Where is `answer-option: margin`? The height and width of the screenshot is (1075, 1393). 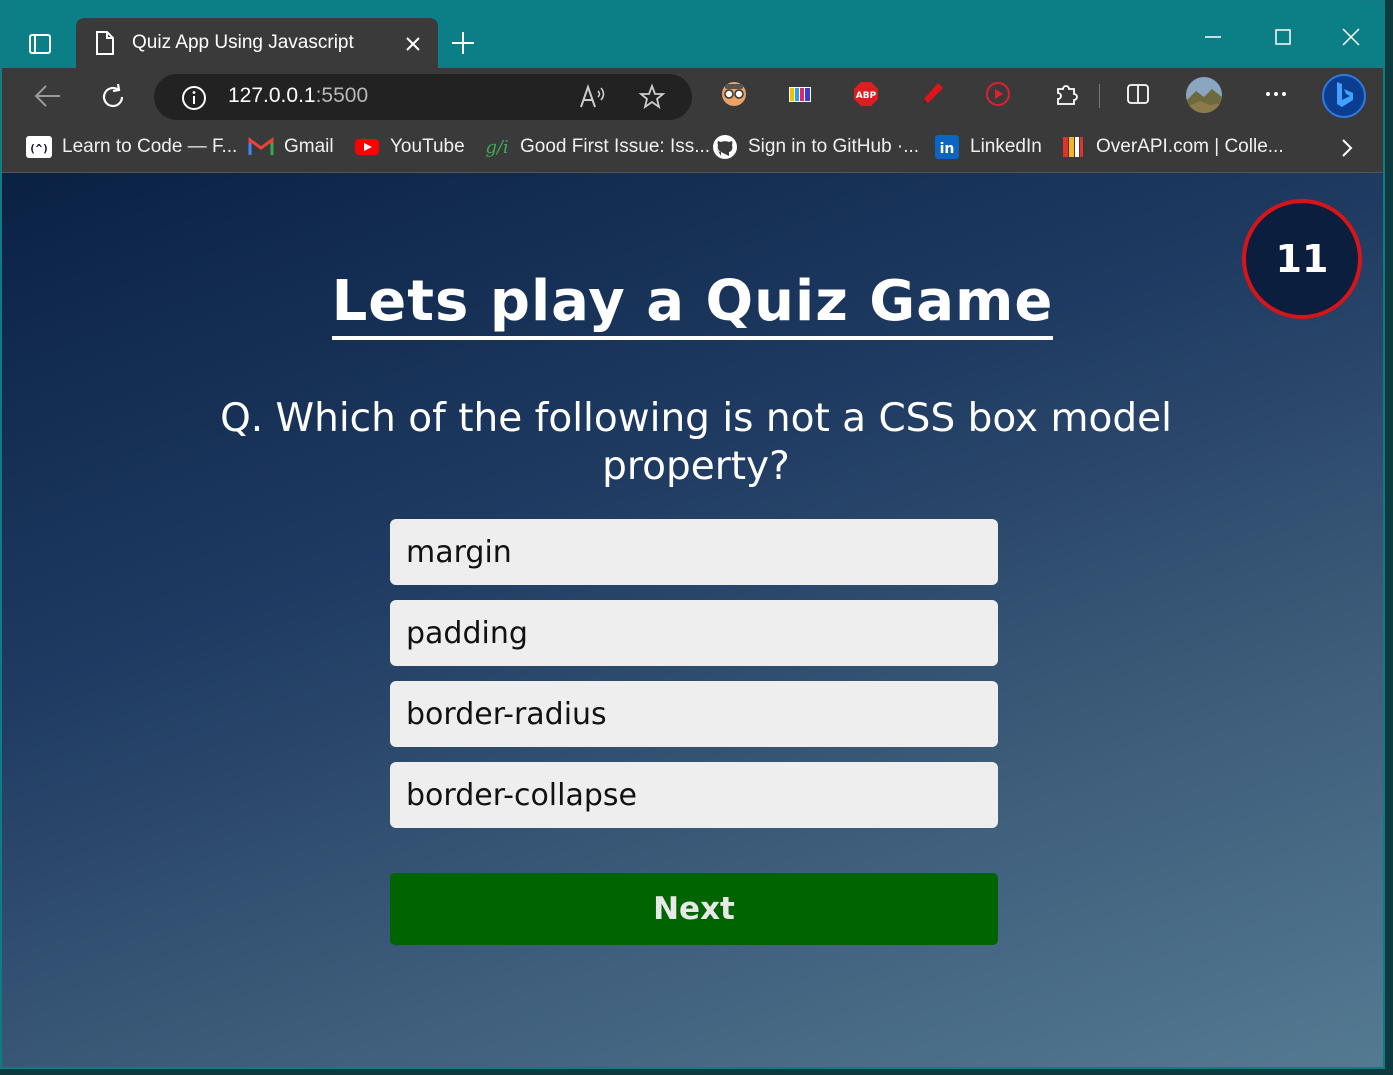 answer-option: margin is located at coordinates (694, 552).